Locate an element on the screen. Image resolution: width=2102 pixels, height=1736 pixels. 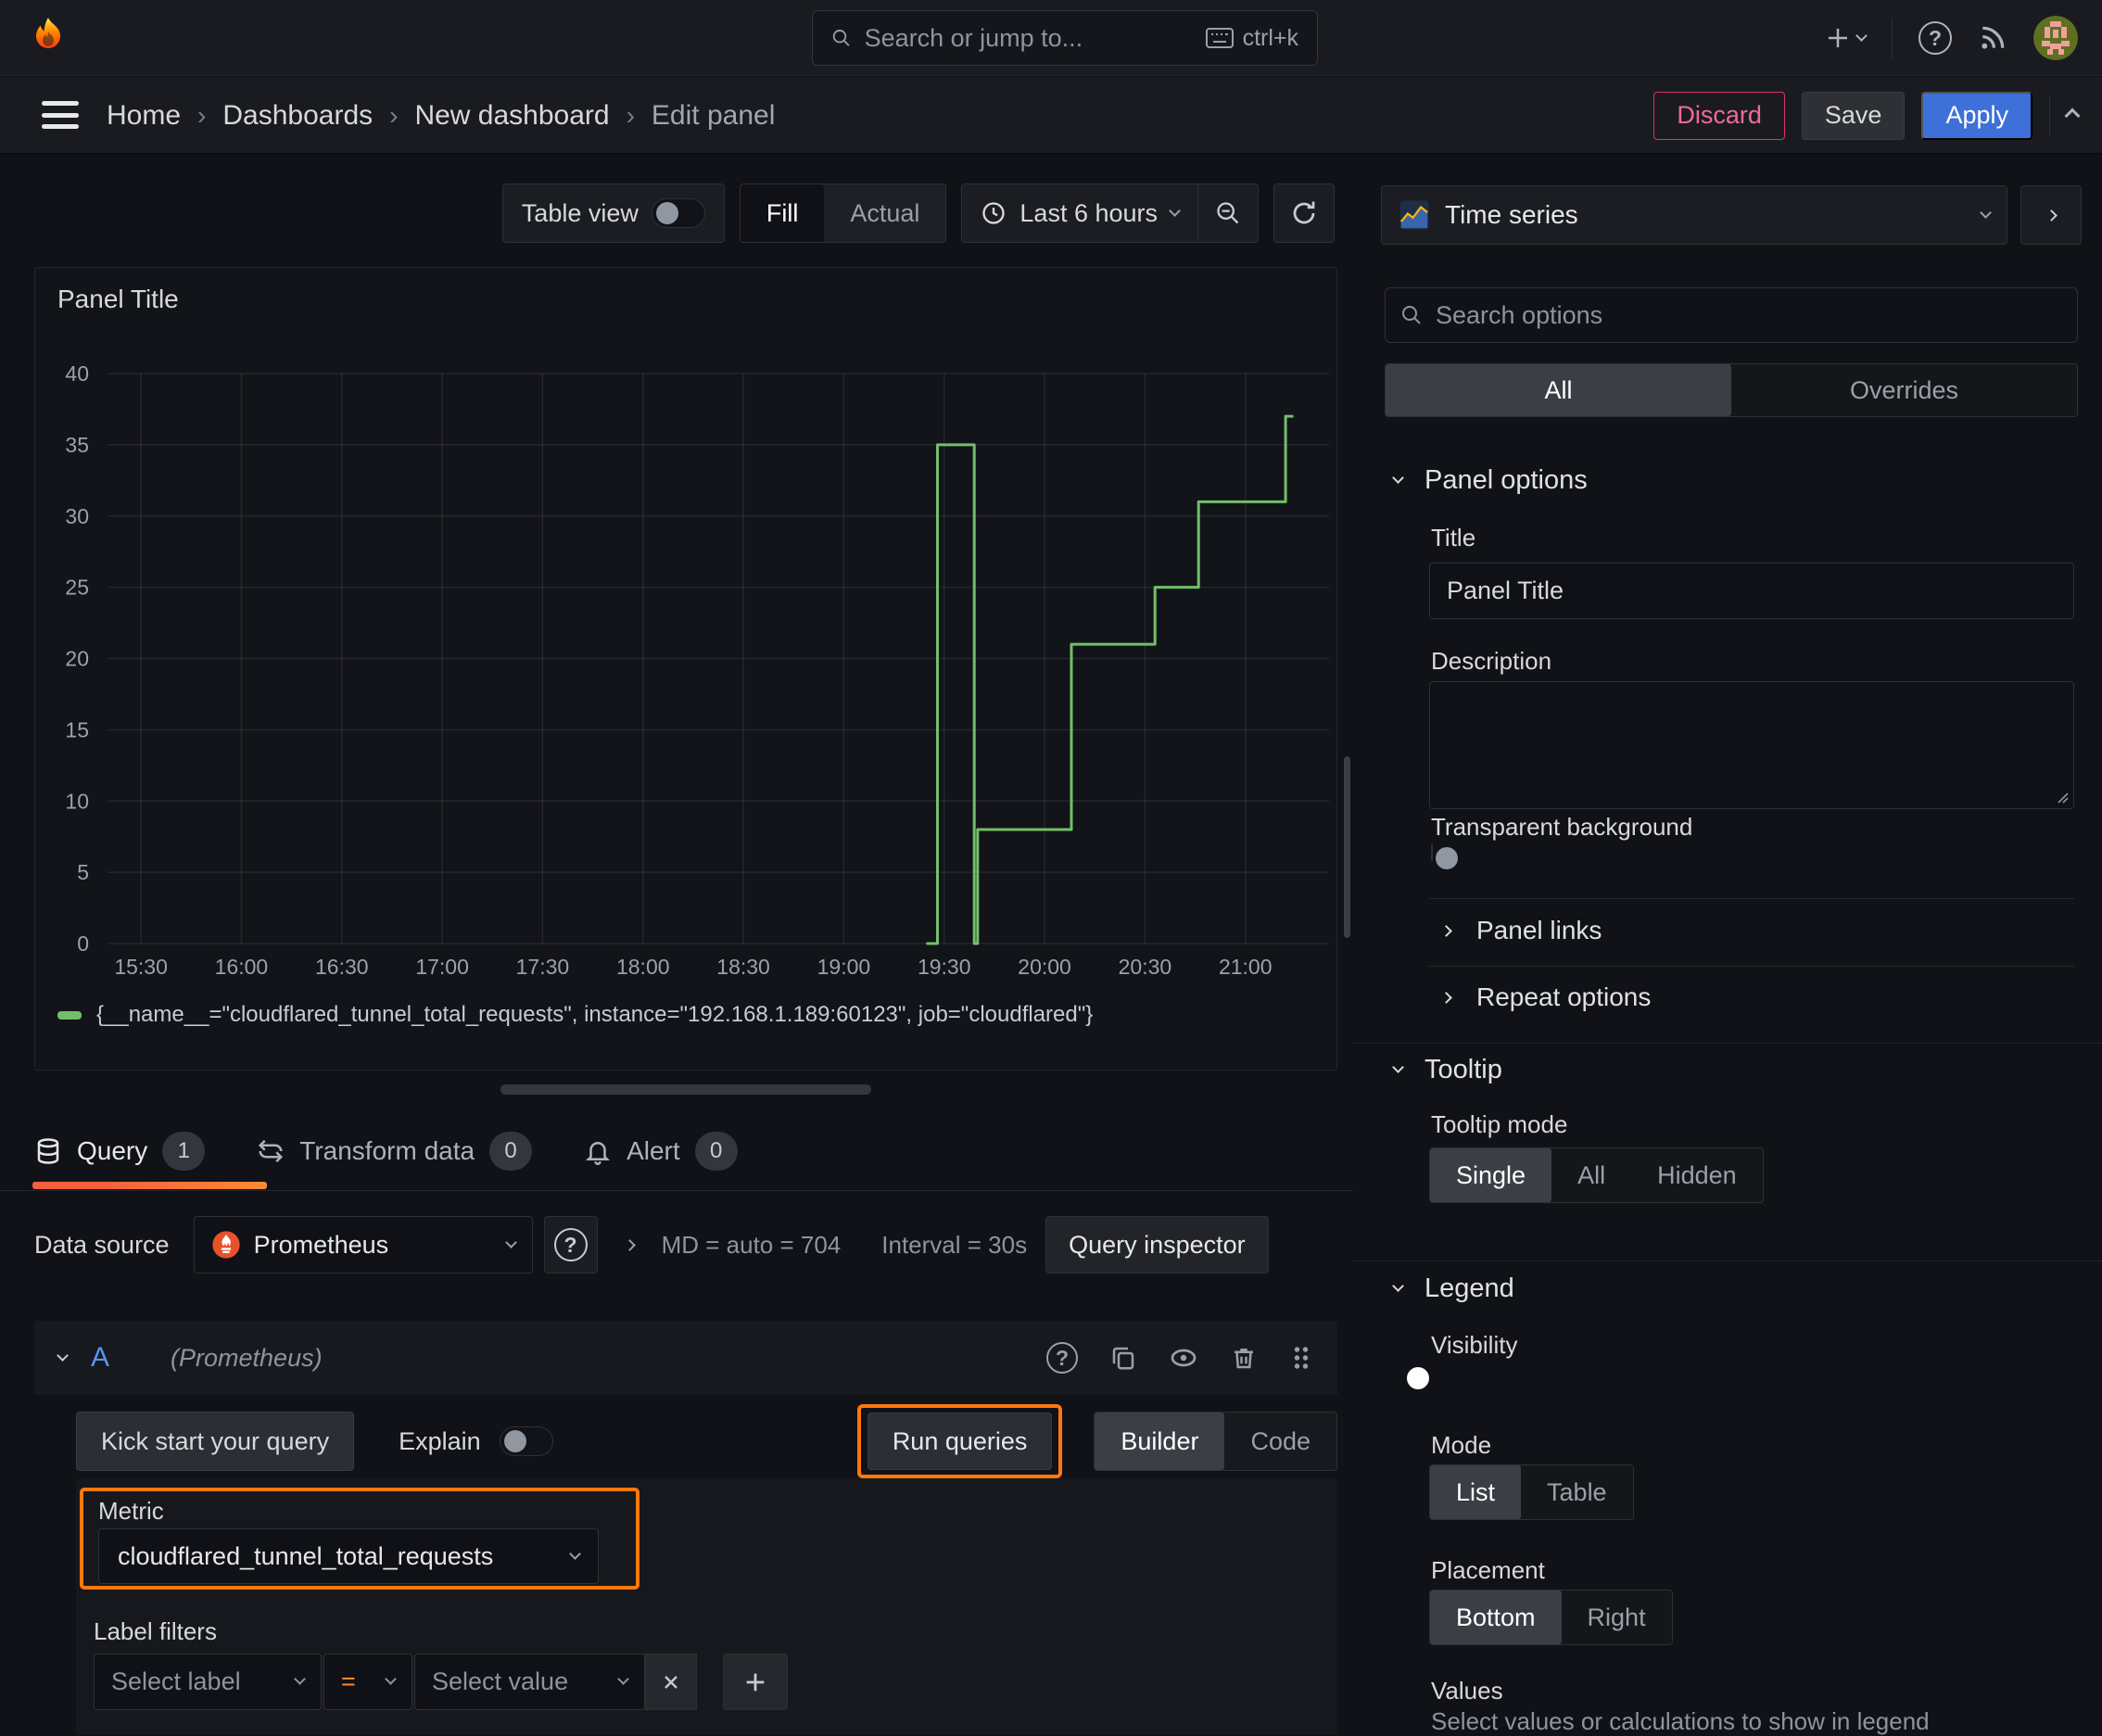
run-queries-highlight-box: Run queries is located at coordinates (959, 1441).